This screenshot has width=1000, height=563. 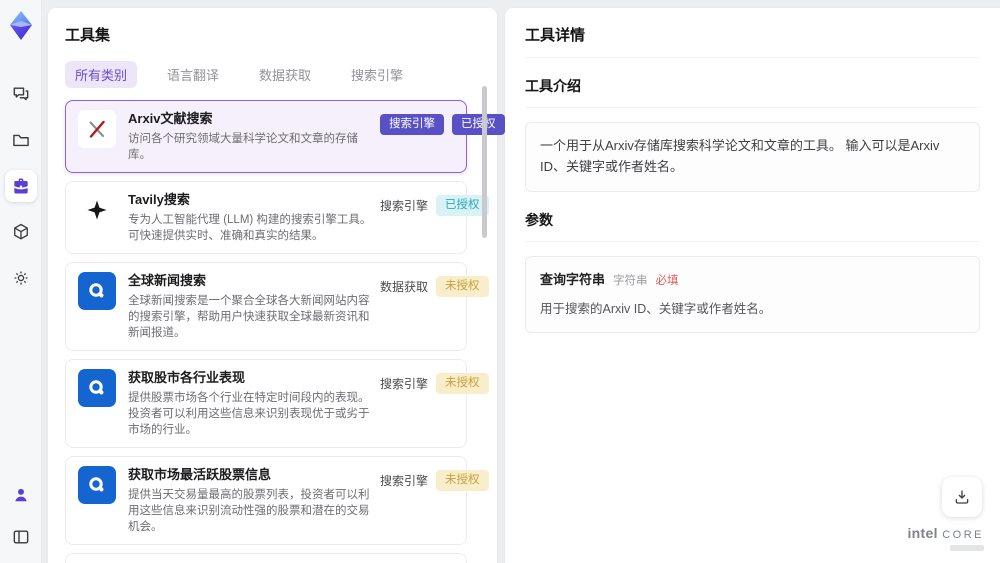 I want to click on tool-name: 全球新闻搜索, so click(x=167, y=280).